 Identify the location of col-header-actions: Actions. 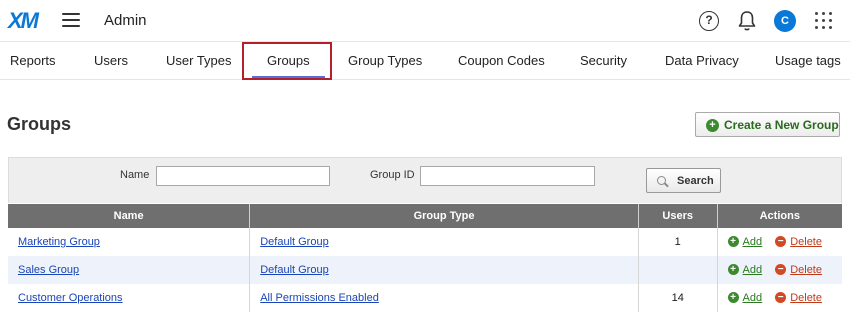
(779, 216).